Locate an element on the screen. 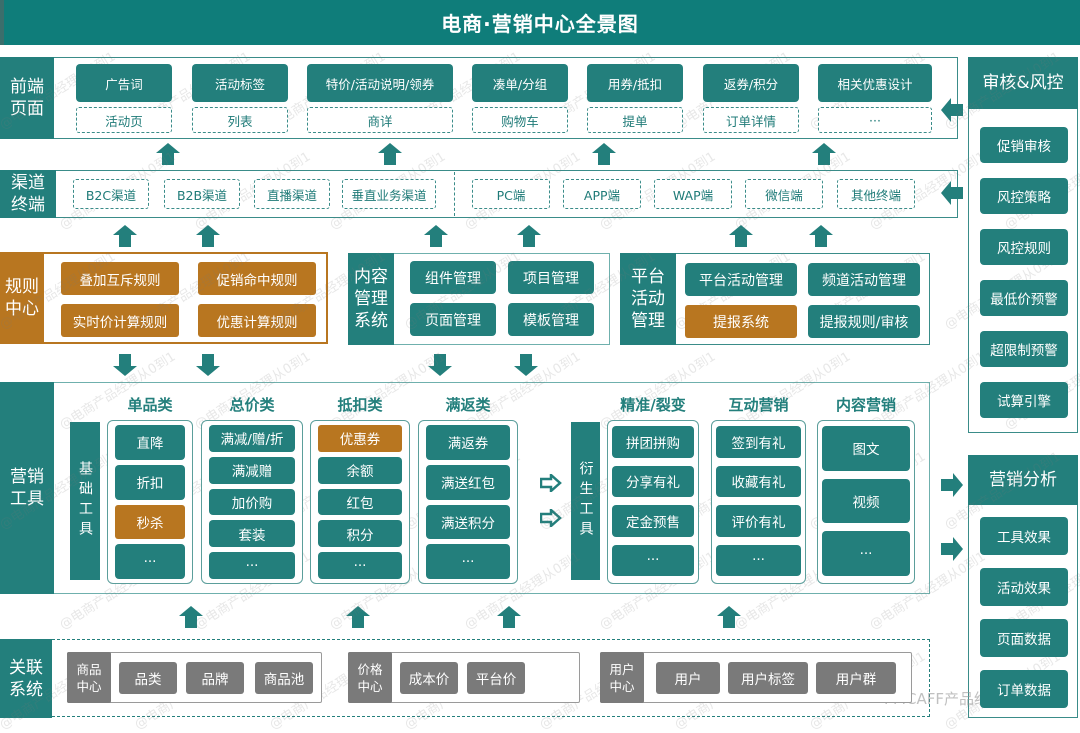  rule-item: 优惠计算规则 is located at coordinates (257, 320).